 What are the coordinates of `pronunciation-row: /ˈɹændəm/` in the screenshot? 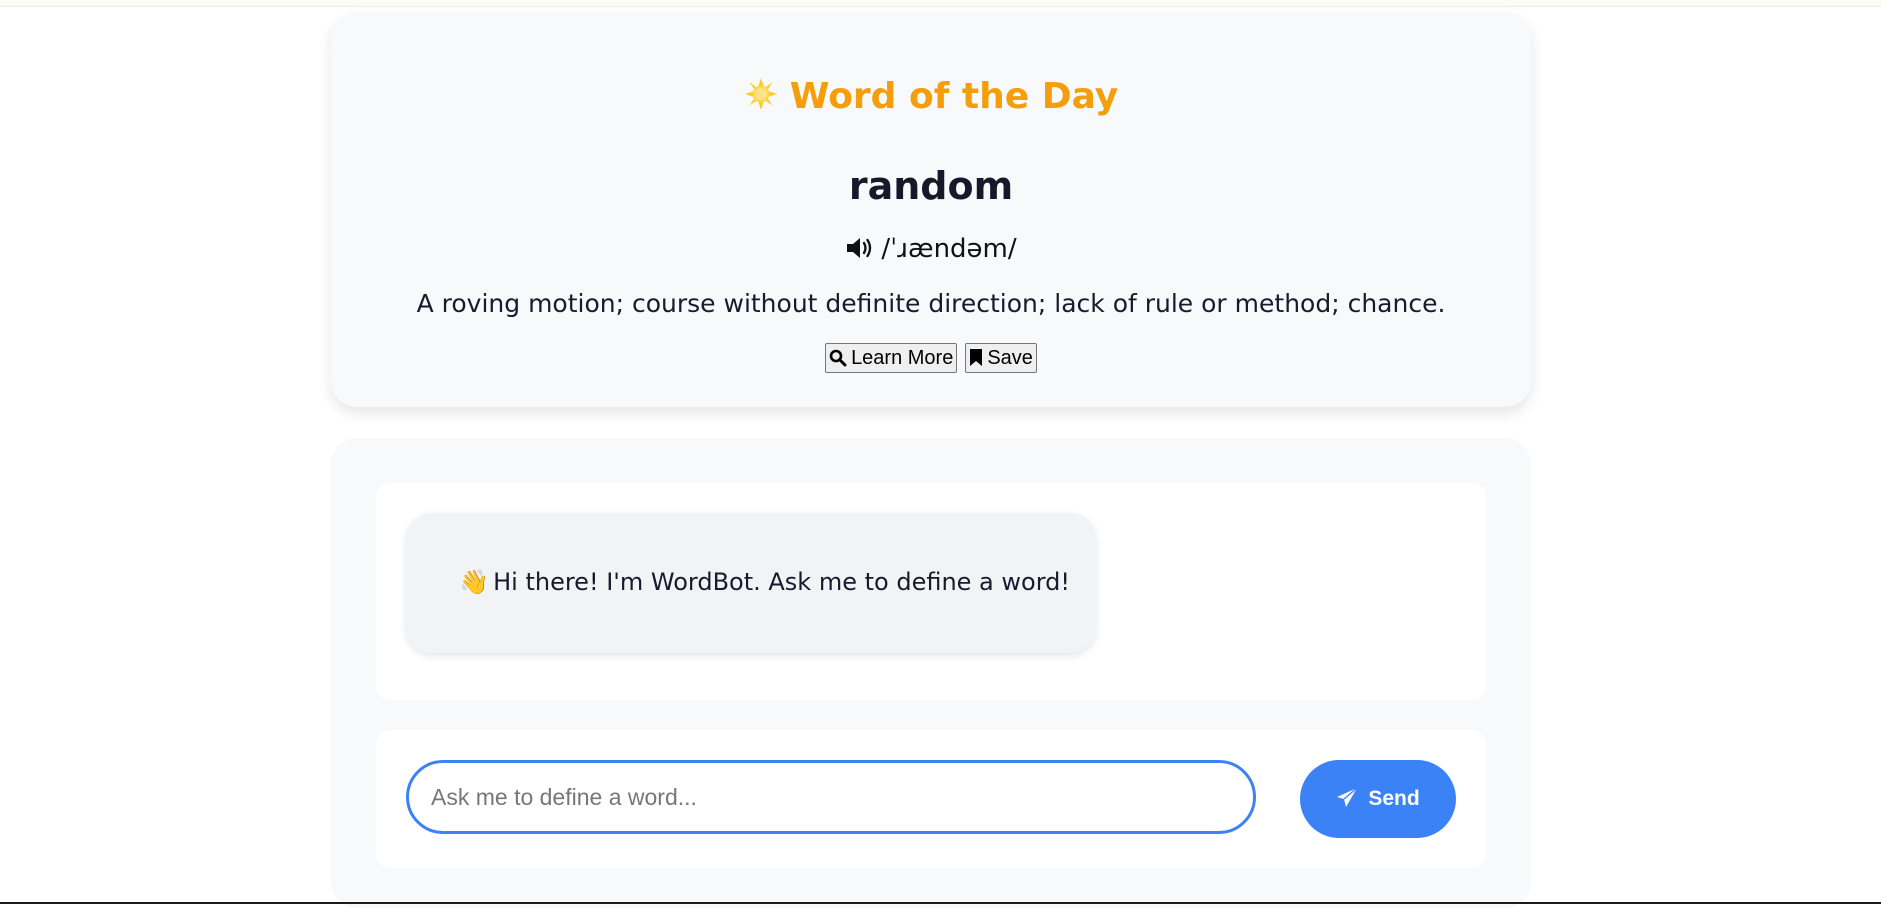 It's located at (931, 249).